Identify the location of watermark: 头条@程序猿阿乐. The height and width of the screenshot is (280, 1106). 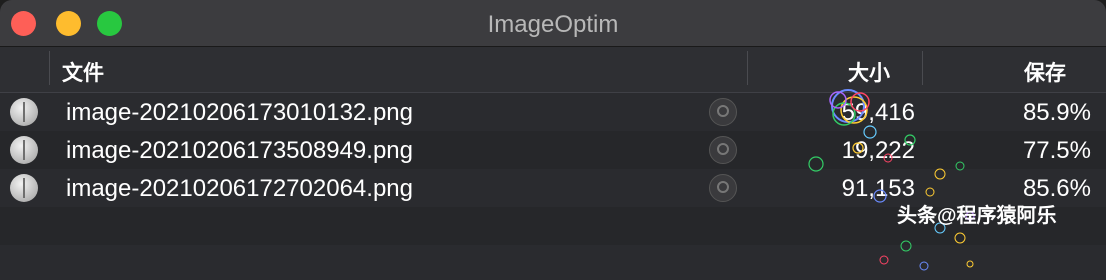
(977, 216).